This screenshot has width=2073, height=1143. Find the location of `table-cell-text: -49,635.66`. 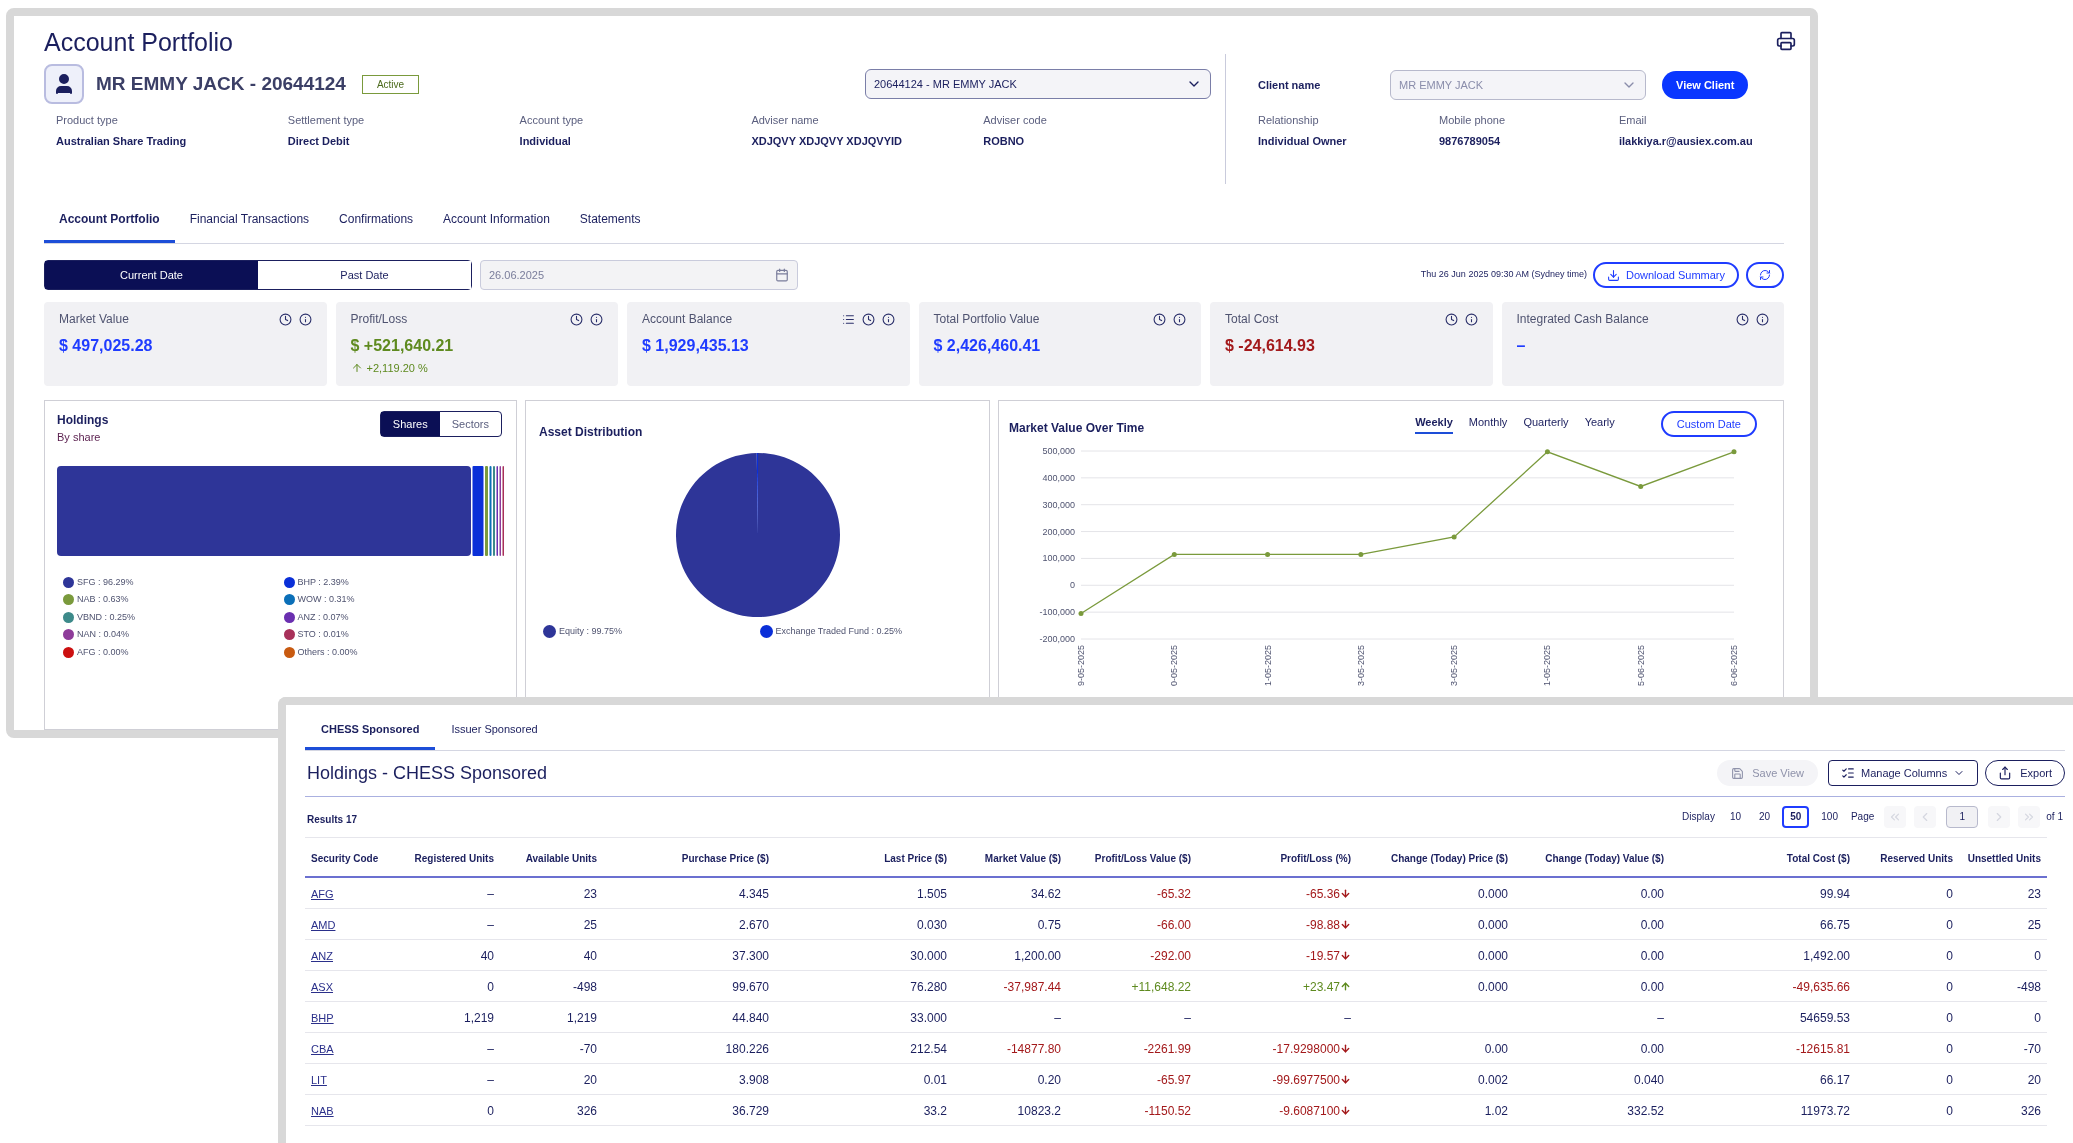

table-cell-text: -49,635.66 is located at coordinates (1821, 987).